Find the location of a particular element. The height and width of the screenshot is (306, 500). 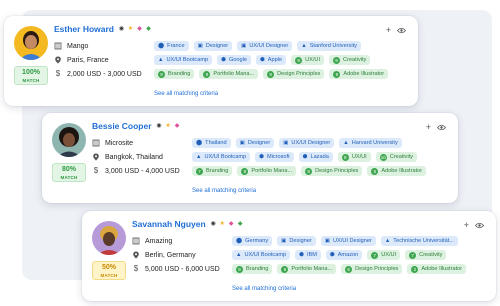

location-text: Bangkok, Thailand is located at coordinates (134, 157).